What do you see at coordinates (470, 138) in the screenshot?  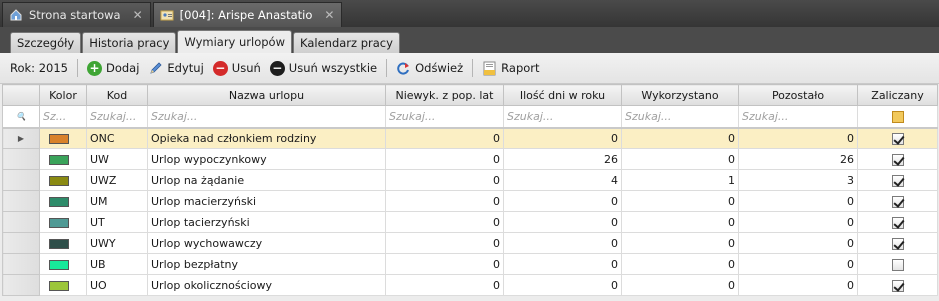 I see `table-row: ▶ ONC Opieka nad członkiem rodziny 0 0 0 0` at bounding box center [470, 138].